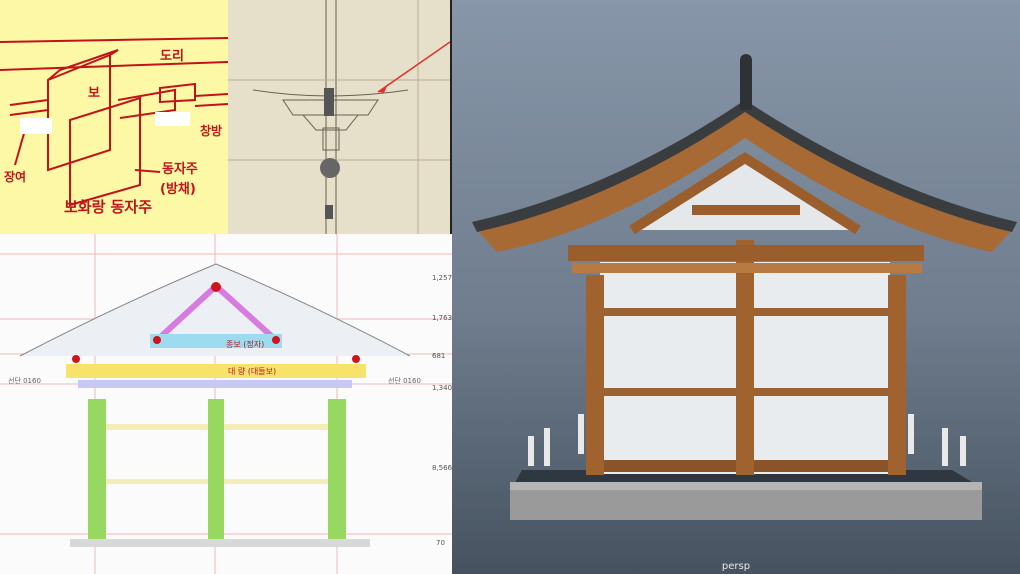  I want to click on label-daeryang: 대 량 (대들보), so click(252, 371).